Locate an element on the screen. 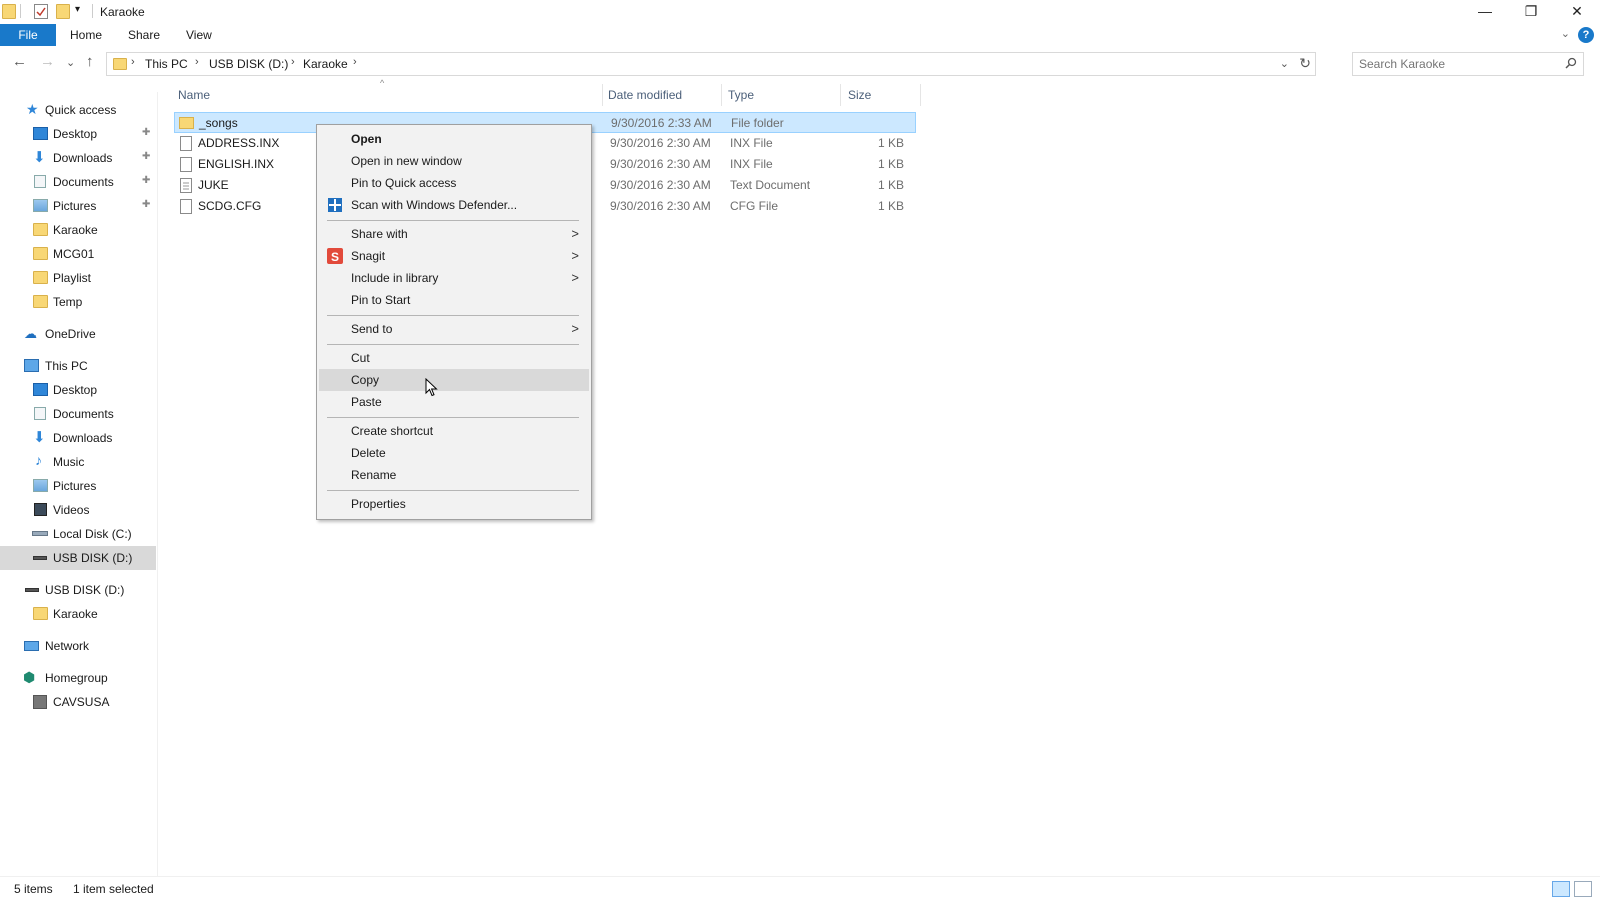 The height and width of the screenshot is (900, 1600). tab-home: Home is located at coordinates (86, 35).